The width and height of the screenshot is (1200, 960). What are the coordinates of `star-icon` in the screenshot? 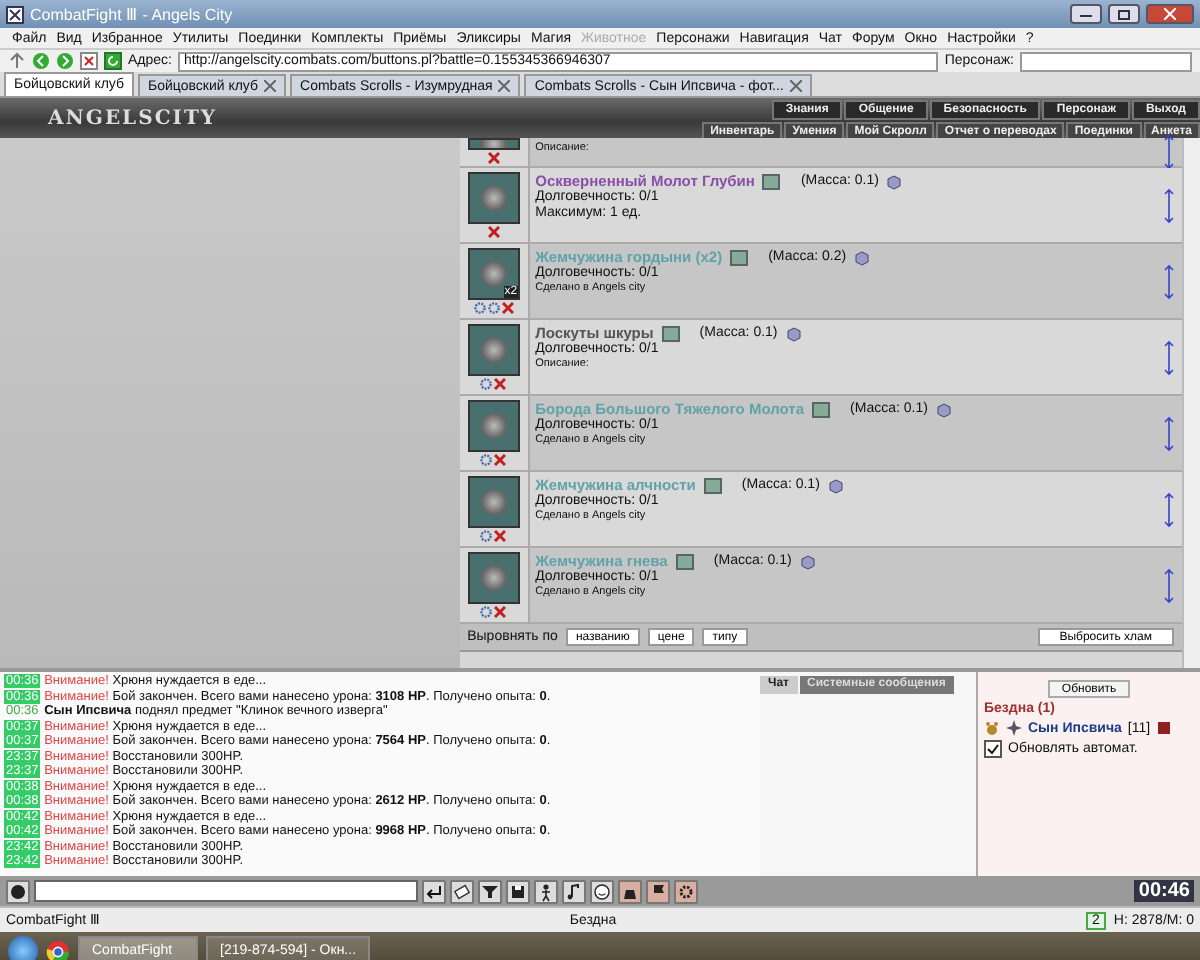 It's located at (1014, 728).